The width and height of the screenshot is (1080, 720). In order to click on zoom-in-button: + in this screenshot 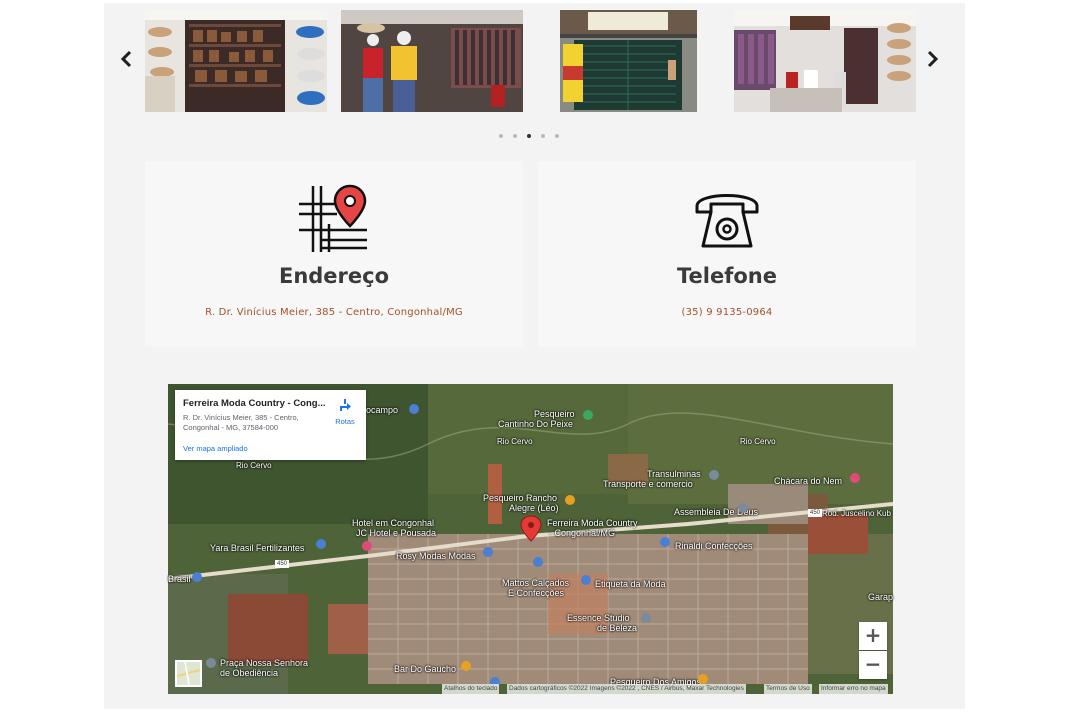, I will do `click(873, 636)`.